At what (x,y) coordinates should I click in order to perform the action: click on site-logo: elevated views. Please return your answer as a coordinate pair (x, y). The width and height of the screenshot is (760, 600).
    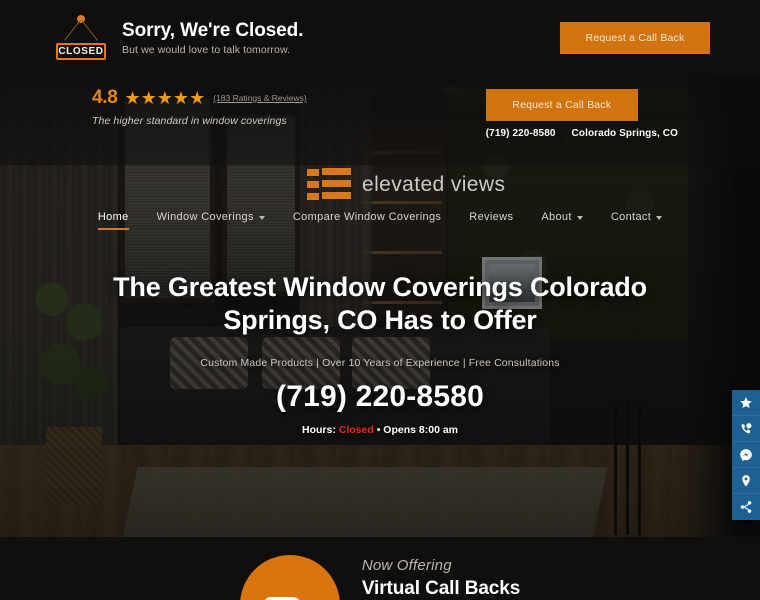
    Looking at the image, I should click on (406, 185).